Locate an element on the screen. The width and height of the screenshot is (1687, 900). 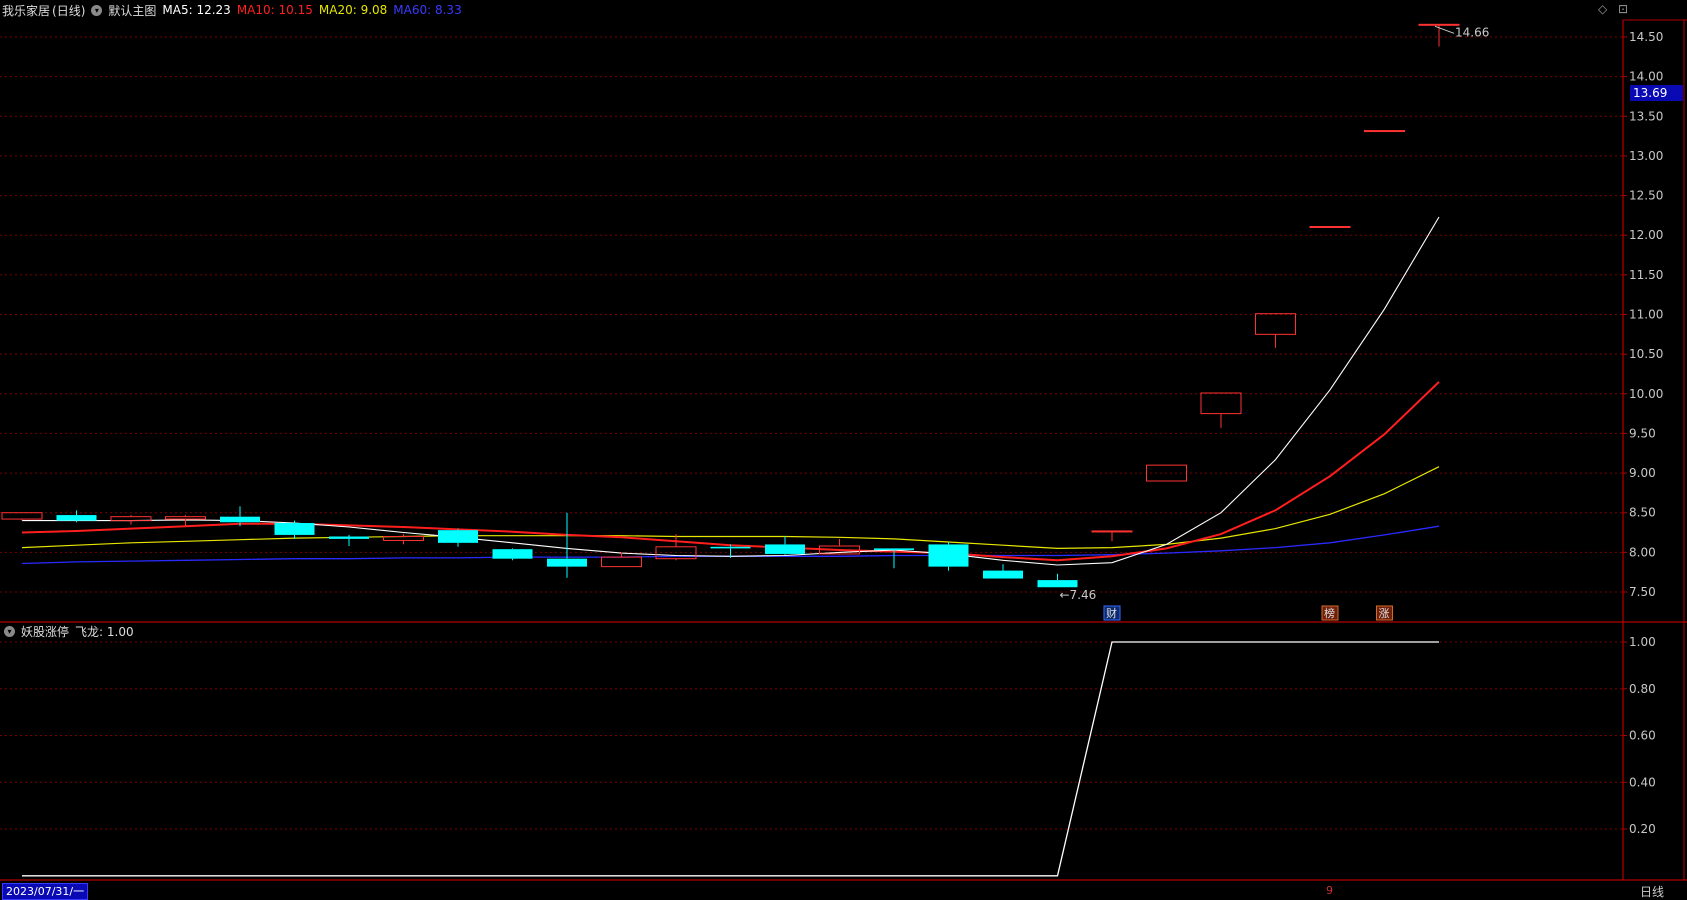
ma10-value: MA10: 10.15 is located at coordinates (274, 10).